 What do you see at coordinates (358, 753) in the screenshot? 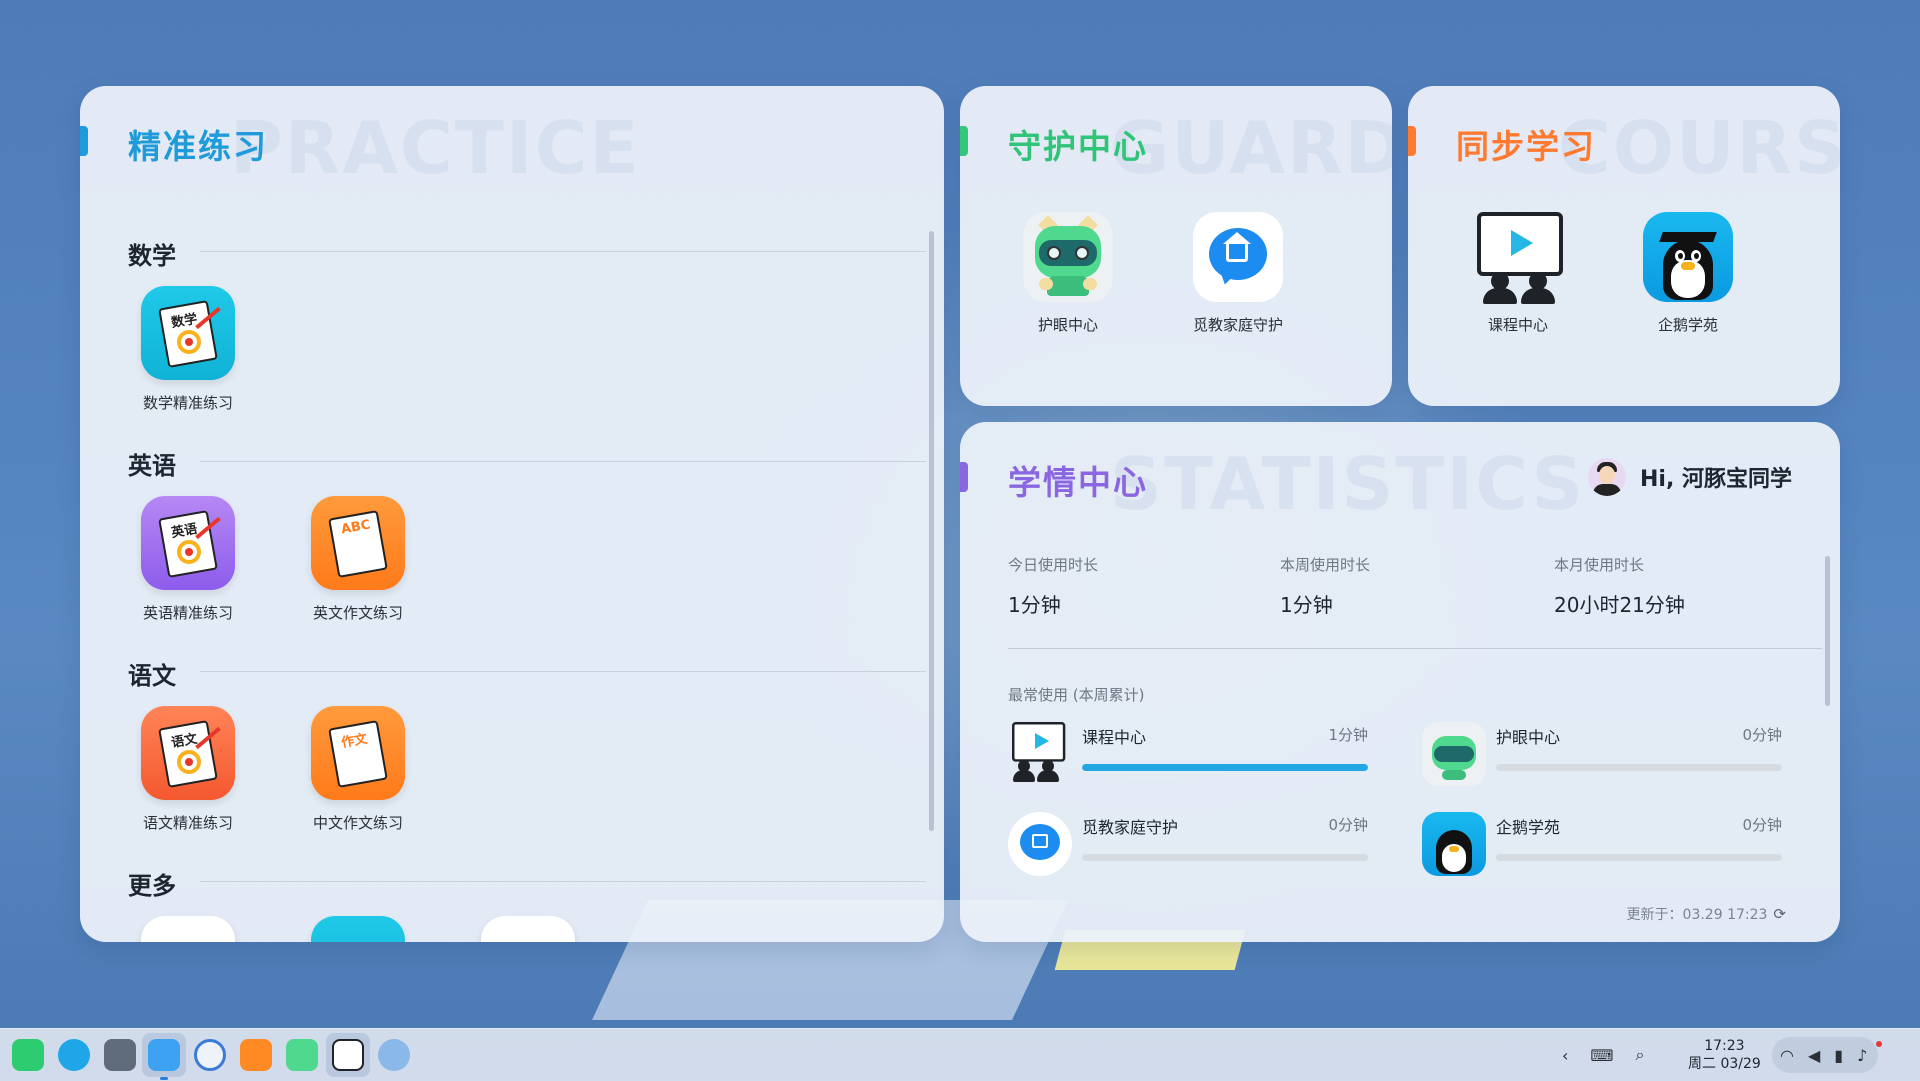
I see `chinese-composition-icon: 作文` at bounding box center [358, 753].